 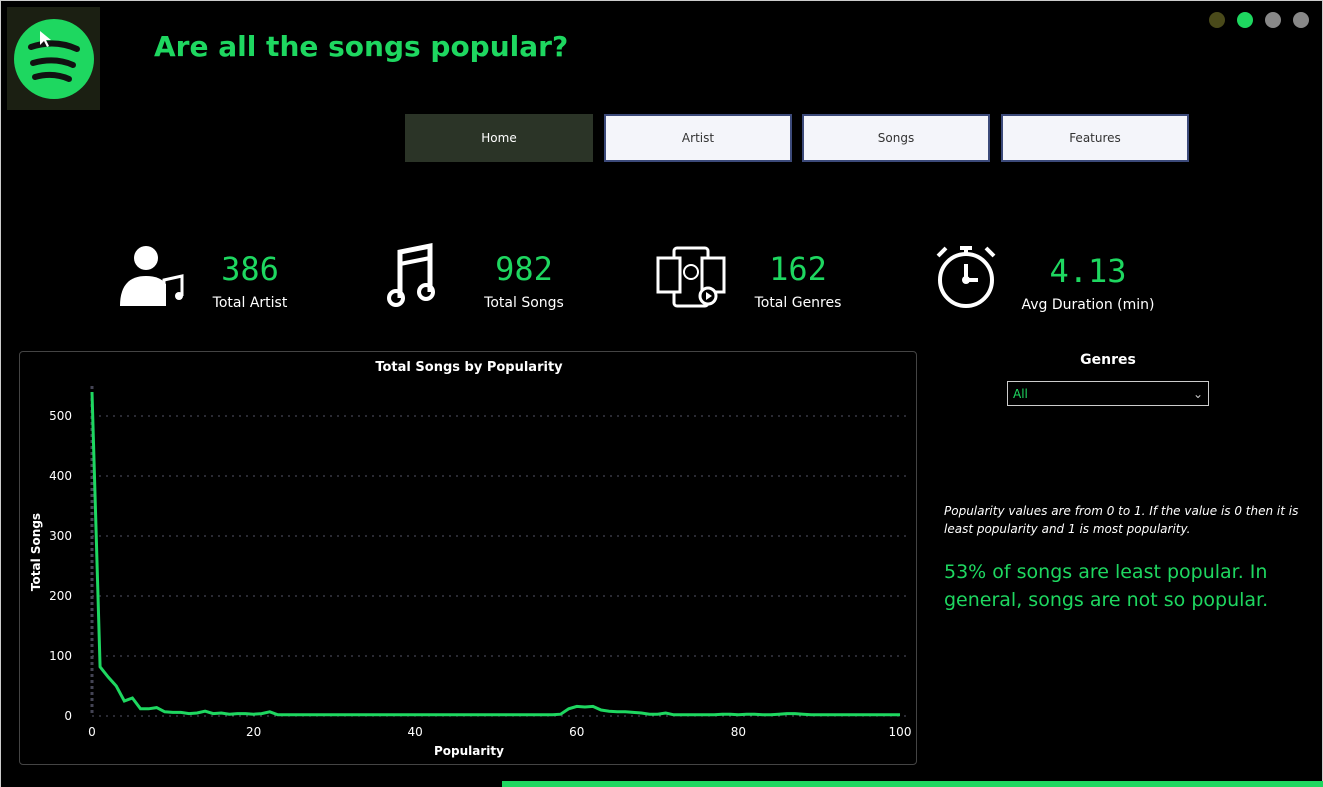 I want to click on kpi-avg-duration-label: Avg Duration (min), so click(x=1088, y=305).